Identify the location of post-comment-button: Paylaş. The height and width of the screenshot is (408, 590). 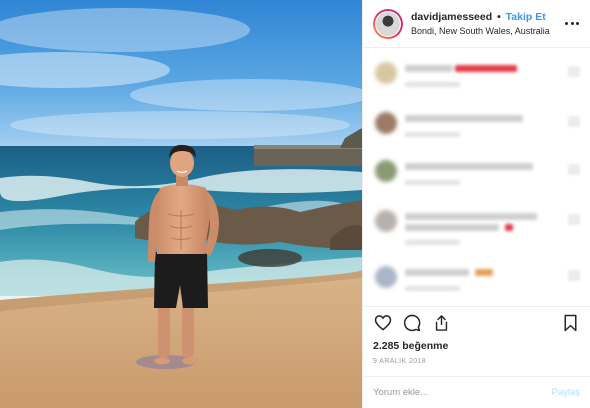
(565, 392).